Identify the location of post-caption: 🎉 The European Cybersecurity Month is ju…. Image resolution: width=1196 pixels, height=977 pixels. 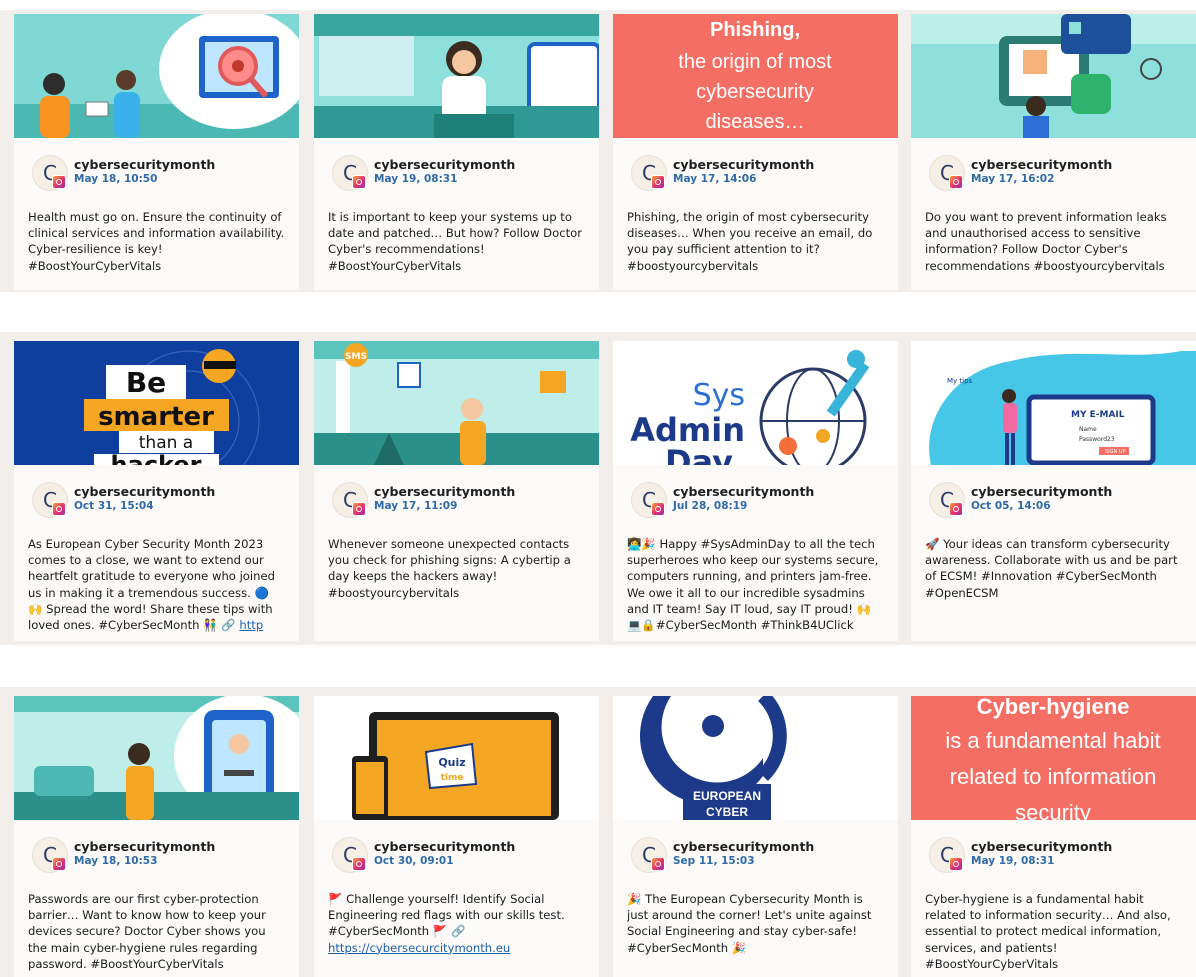
(749, 923).